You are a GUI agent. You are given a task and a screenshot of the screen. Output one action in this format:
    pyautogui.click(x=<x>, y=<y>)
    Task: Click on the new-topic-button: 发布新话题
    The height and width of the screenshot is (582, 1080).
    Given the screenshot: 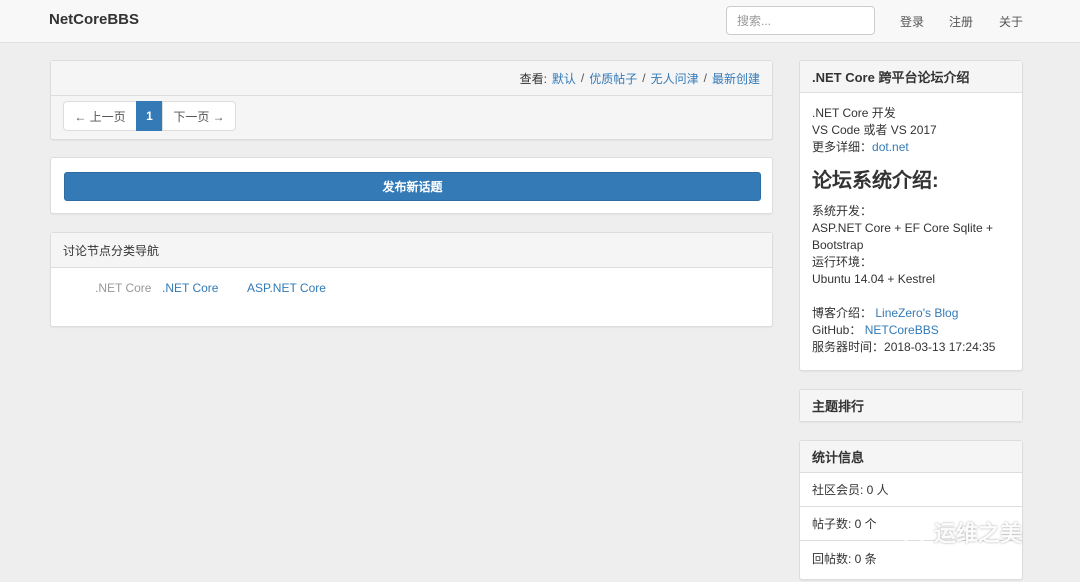 What is the action you would take?
    pyautogui.click(x=412, y=186)
    